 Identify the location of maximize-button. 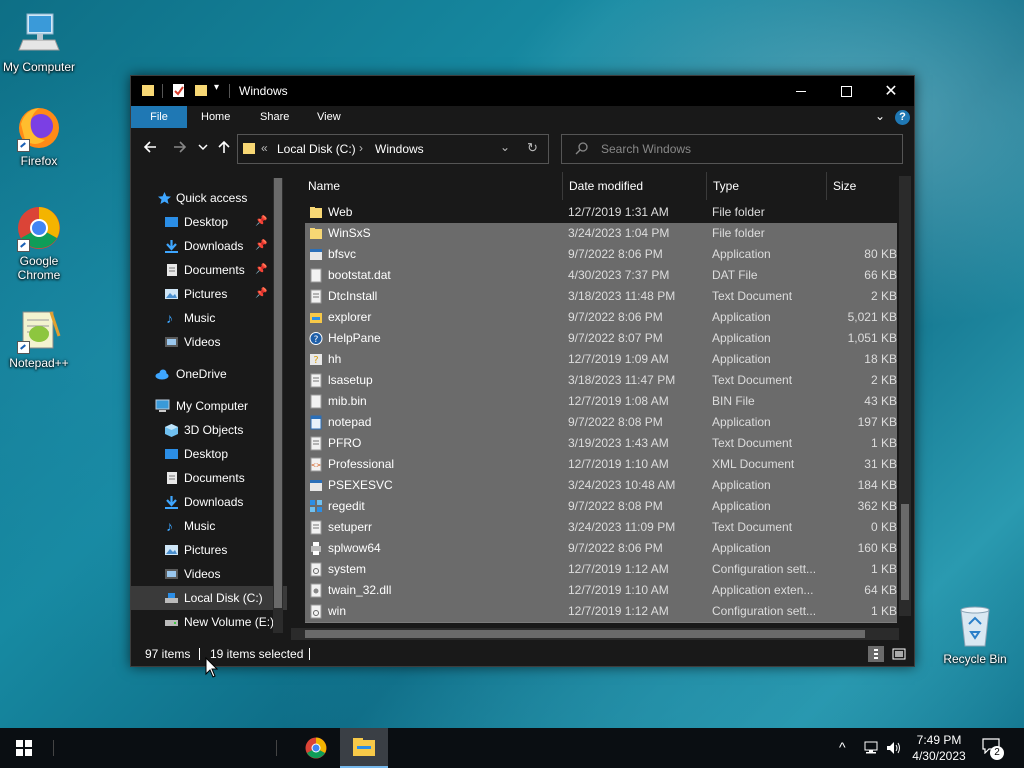
(846, 91).